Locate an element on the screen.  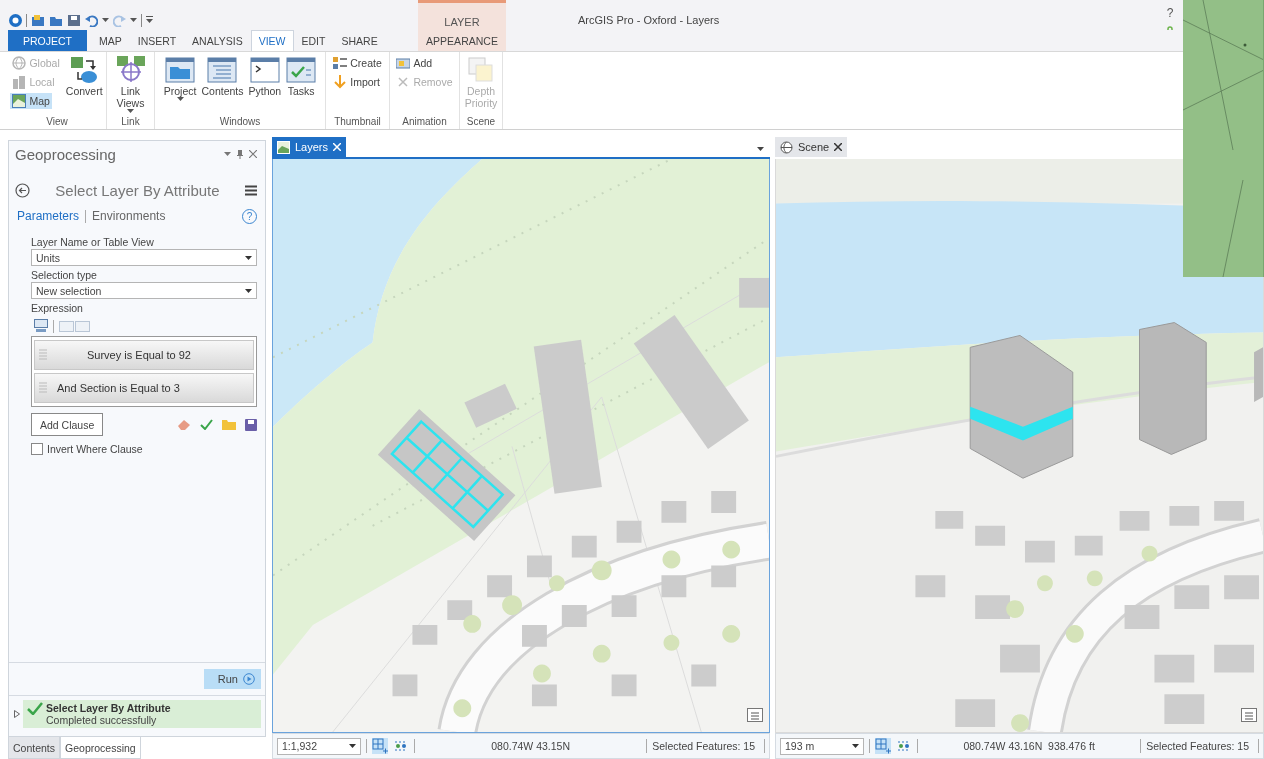
menu-icon is located at coordinates (251, 190).